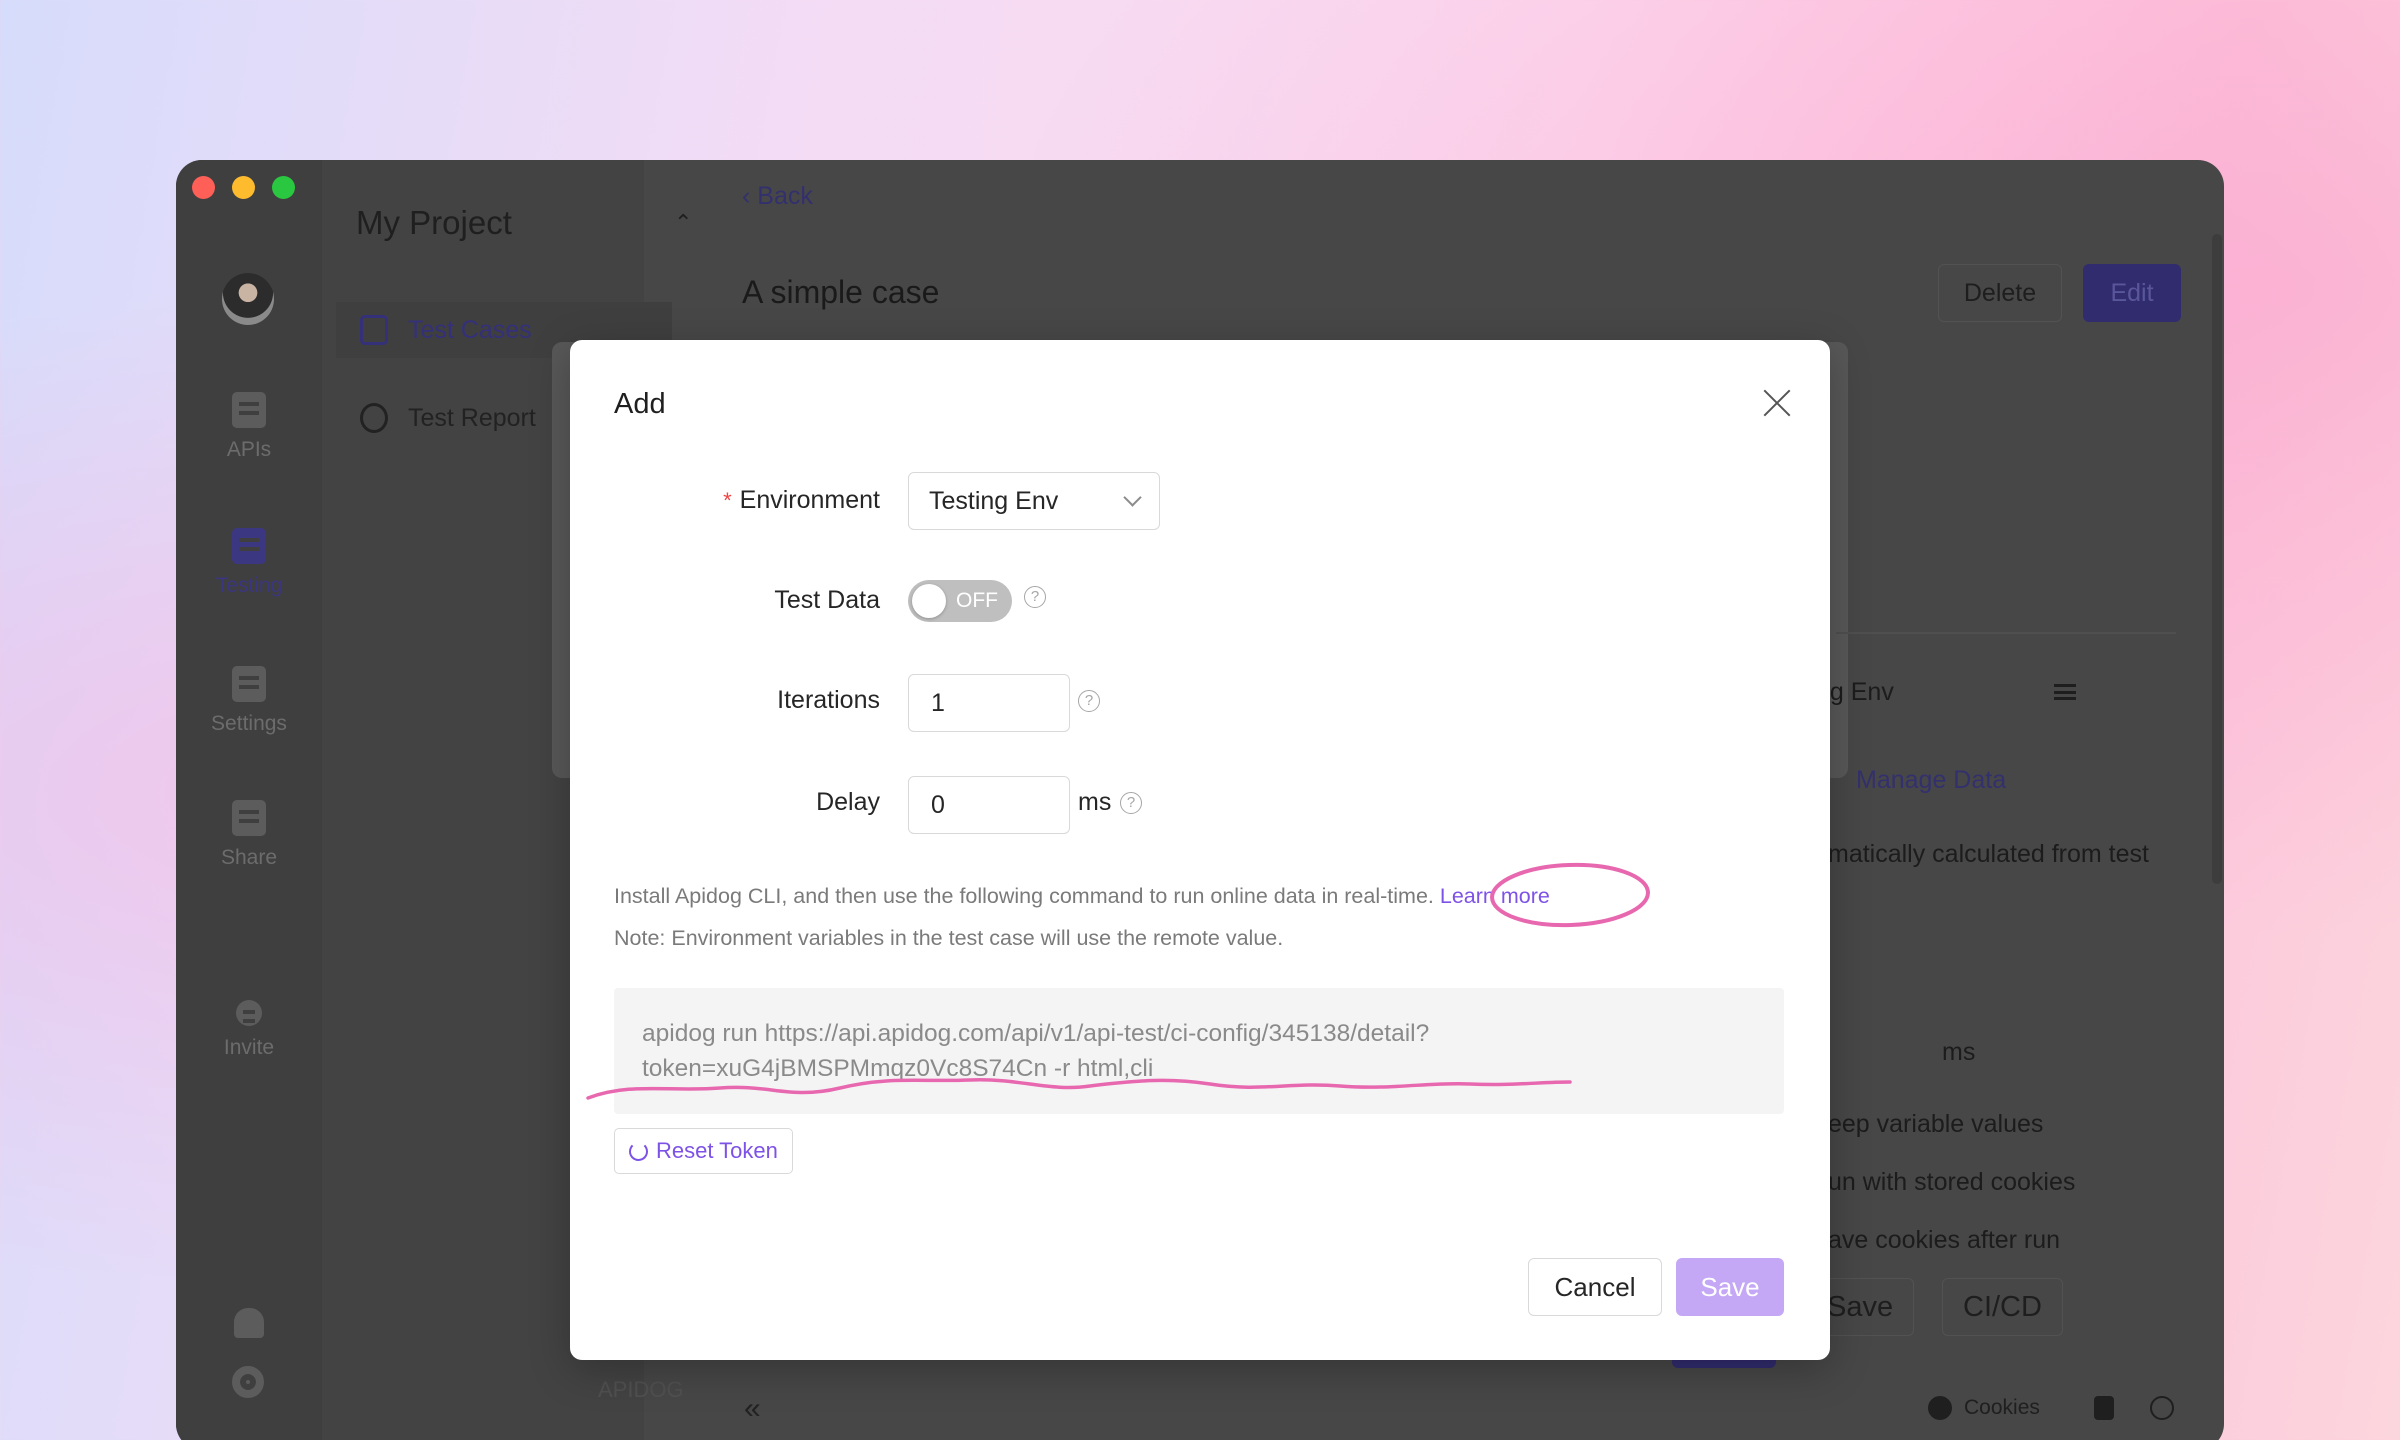 This screenshot has width=2400, height=1440. What do you see at coordinates (248, 299) in the screenshot?
I see `avatar` at bounding box center [248, 299].